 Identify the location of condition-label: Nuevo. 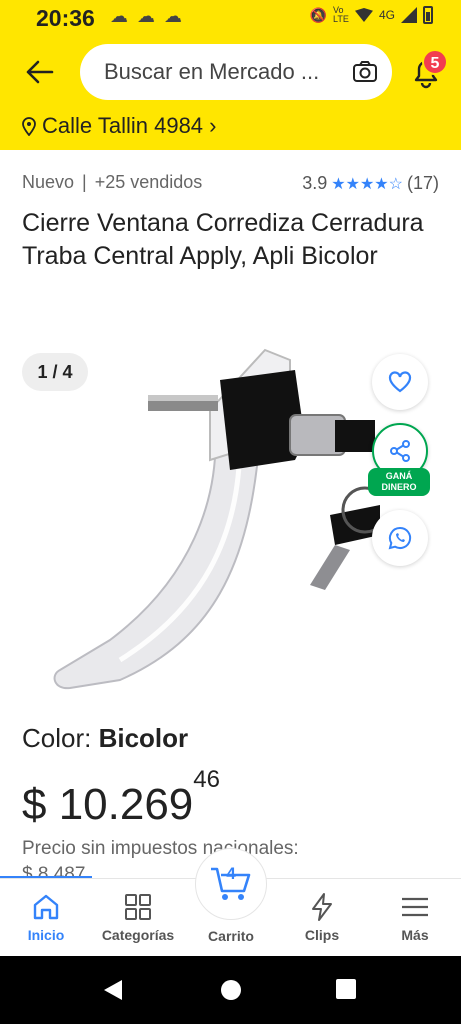
(48, 182).